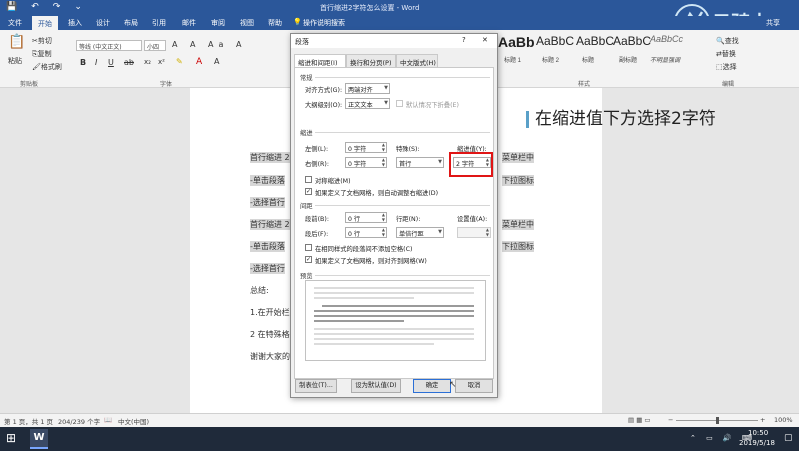 This screenshot has width=799, height=451. Describe the element at coordinates (308, 179) in the screenshot. I see `mirror-indents-checkbox` at that location.